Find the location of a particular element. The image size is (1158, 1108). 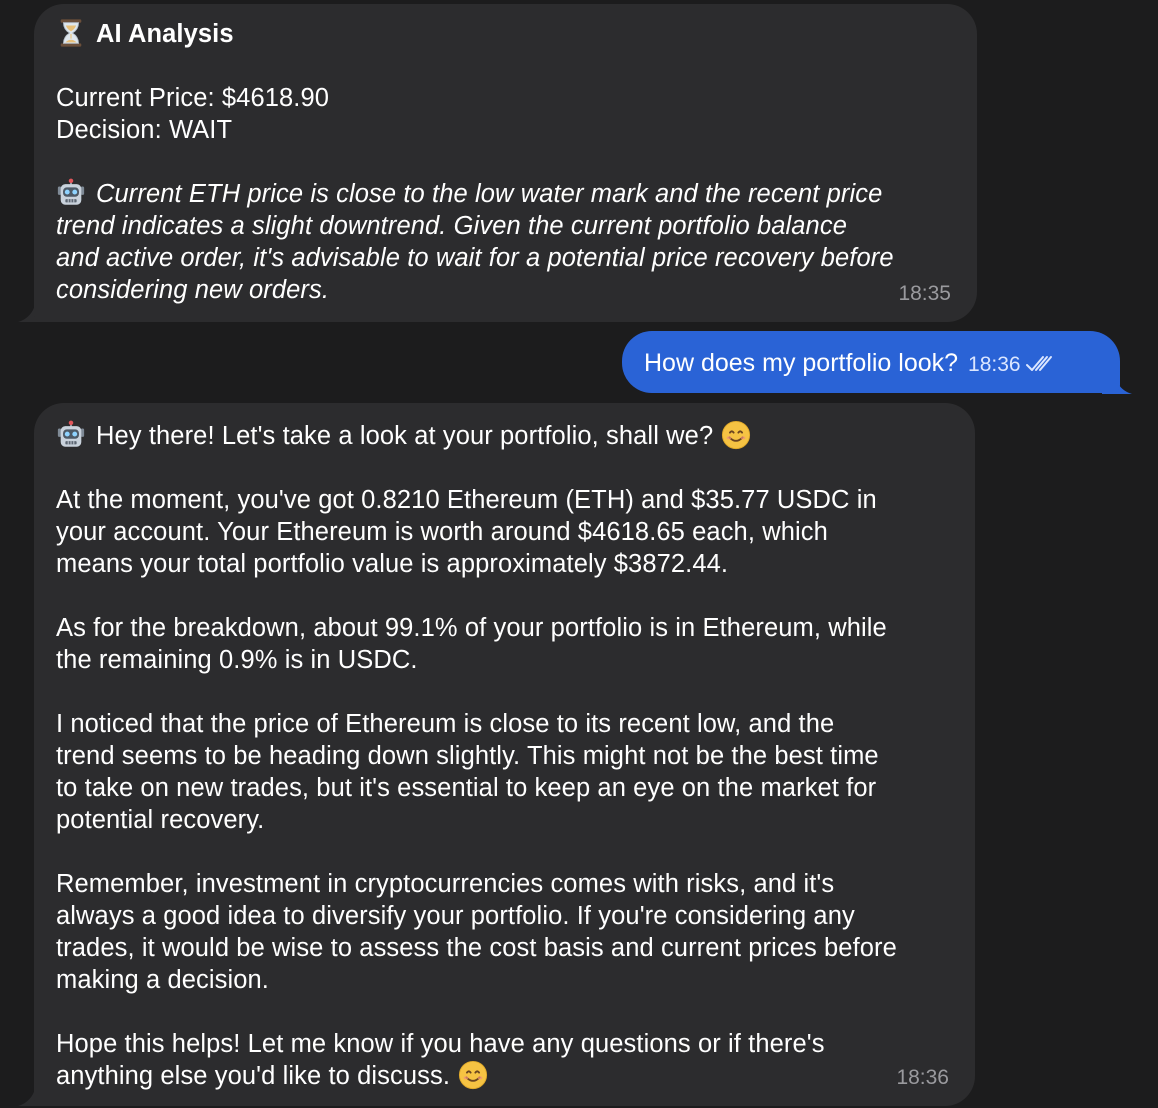

reply-text: making a decision. is located at coordinates (162, 980).